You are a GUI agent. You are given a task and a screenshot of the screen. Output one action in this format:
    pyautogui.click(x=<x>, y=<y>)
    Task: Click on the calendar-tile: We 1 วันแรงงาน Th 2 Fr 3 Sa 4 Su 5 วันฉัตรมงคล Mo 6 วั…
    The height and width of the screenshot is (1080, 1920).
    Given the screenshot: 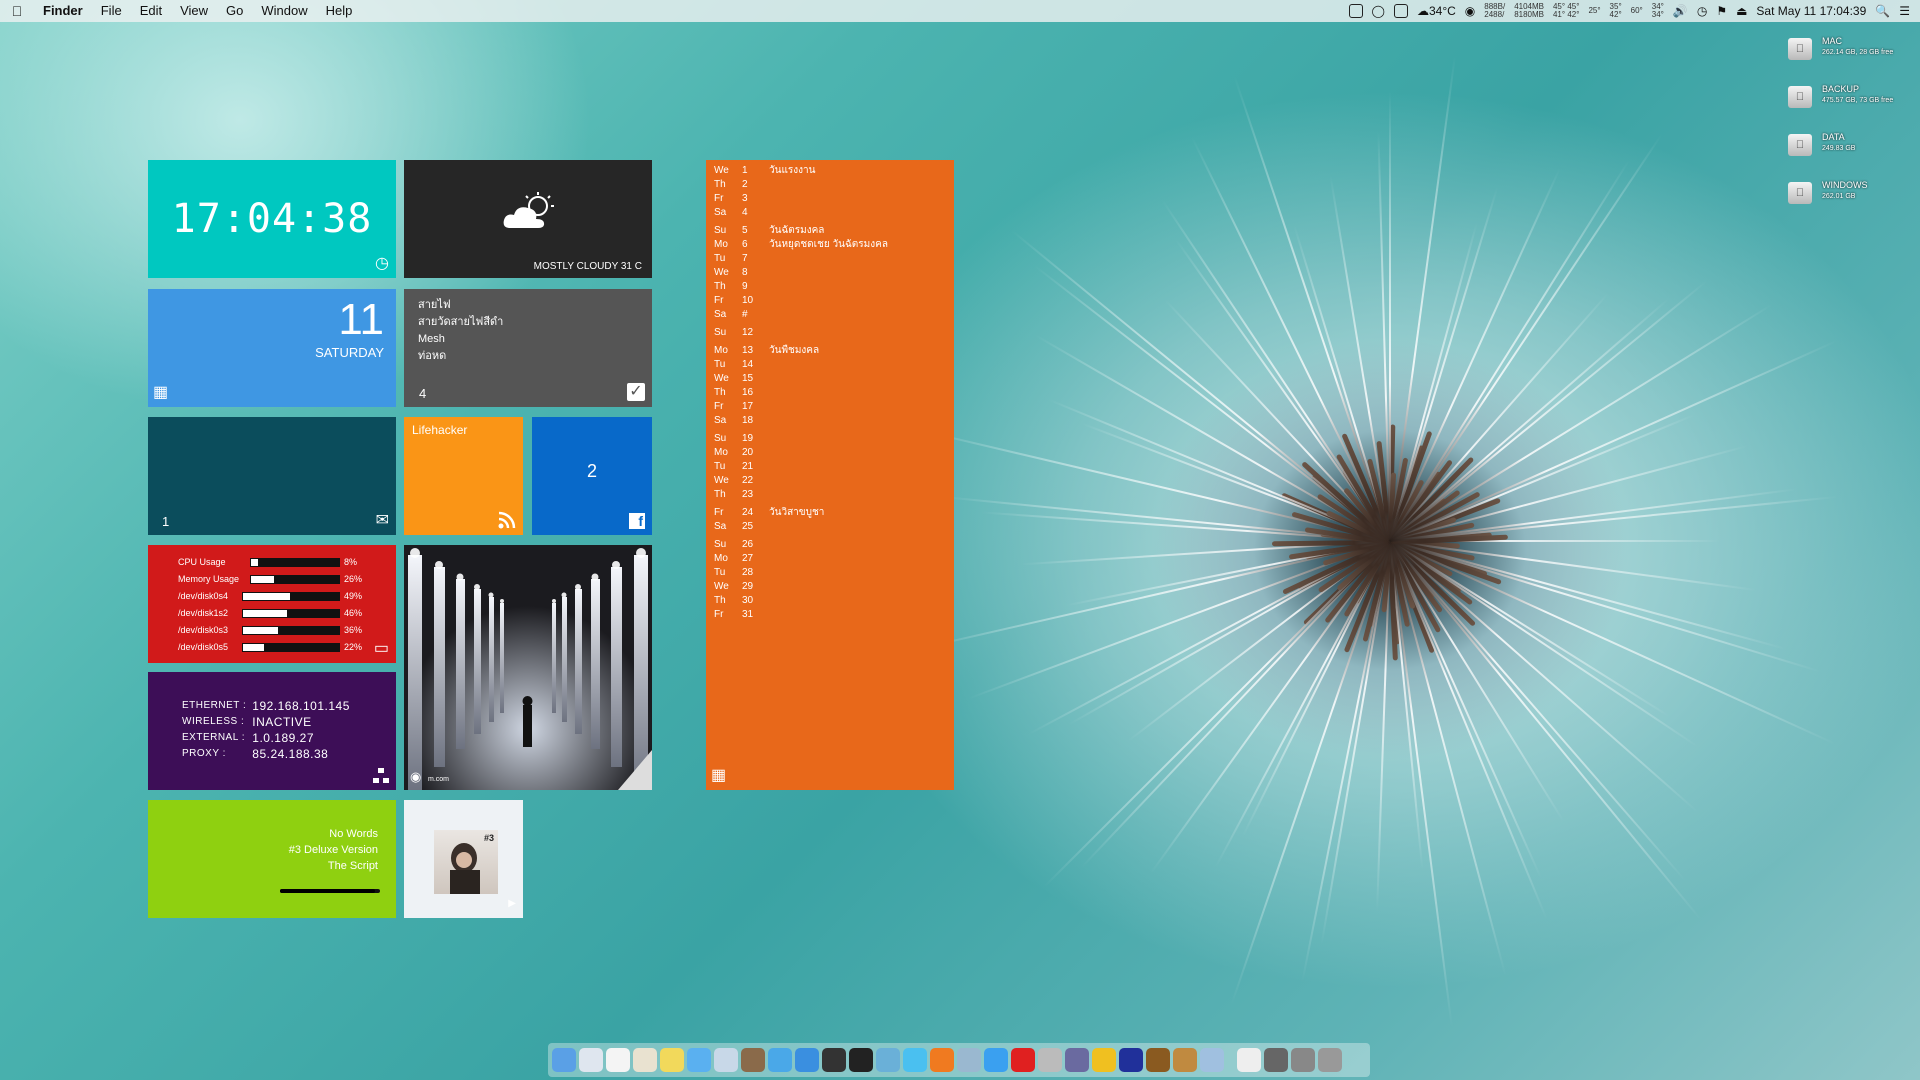 What is the action you would take?
    pyautogui.click(x=830, y=475)
    